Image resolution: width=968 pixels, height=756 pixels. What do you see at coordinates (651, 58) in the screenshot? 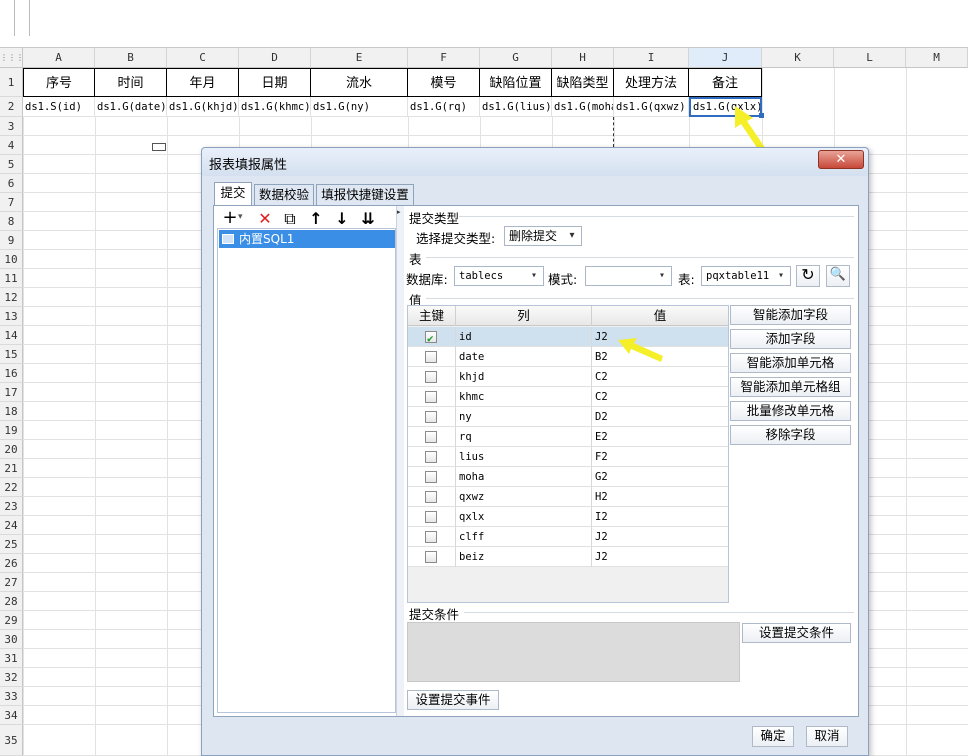
I see `column-header: I` at bounding box center [651, 58].